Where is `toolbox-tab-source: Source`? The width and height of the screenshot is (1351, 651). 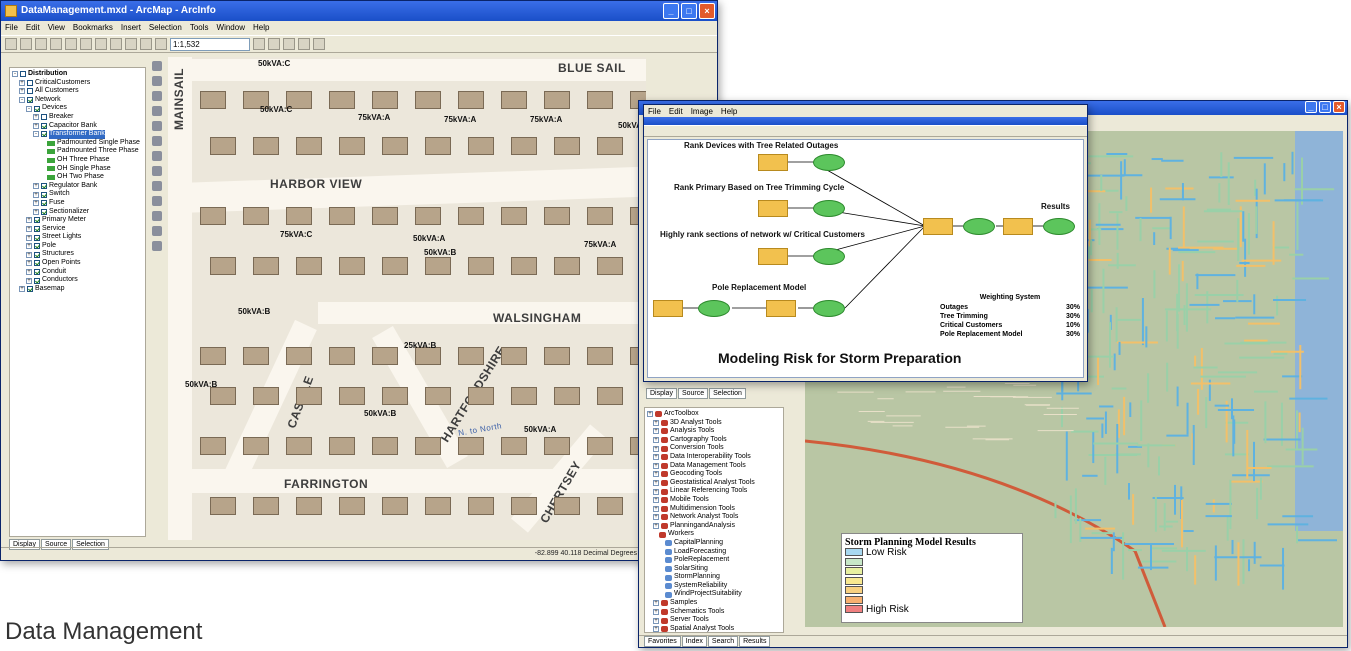 toolbox-tab-source: Source is located at coordinates (693, 393).